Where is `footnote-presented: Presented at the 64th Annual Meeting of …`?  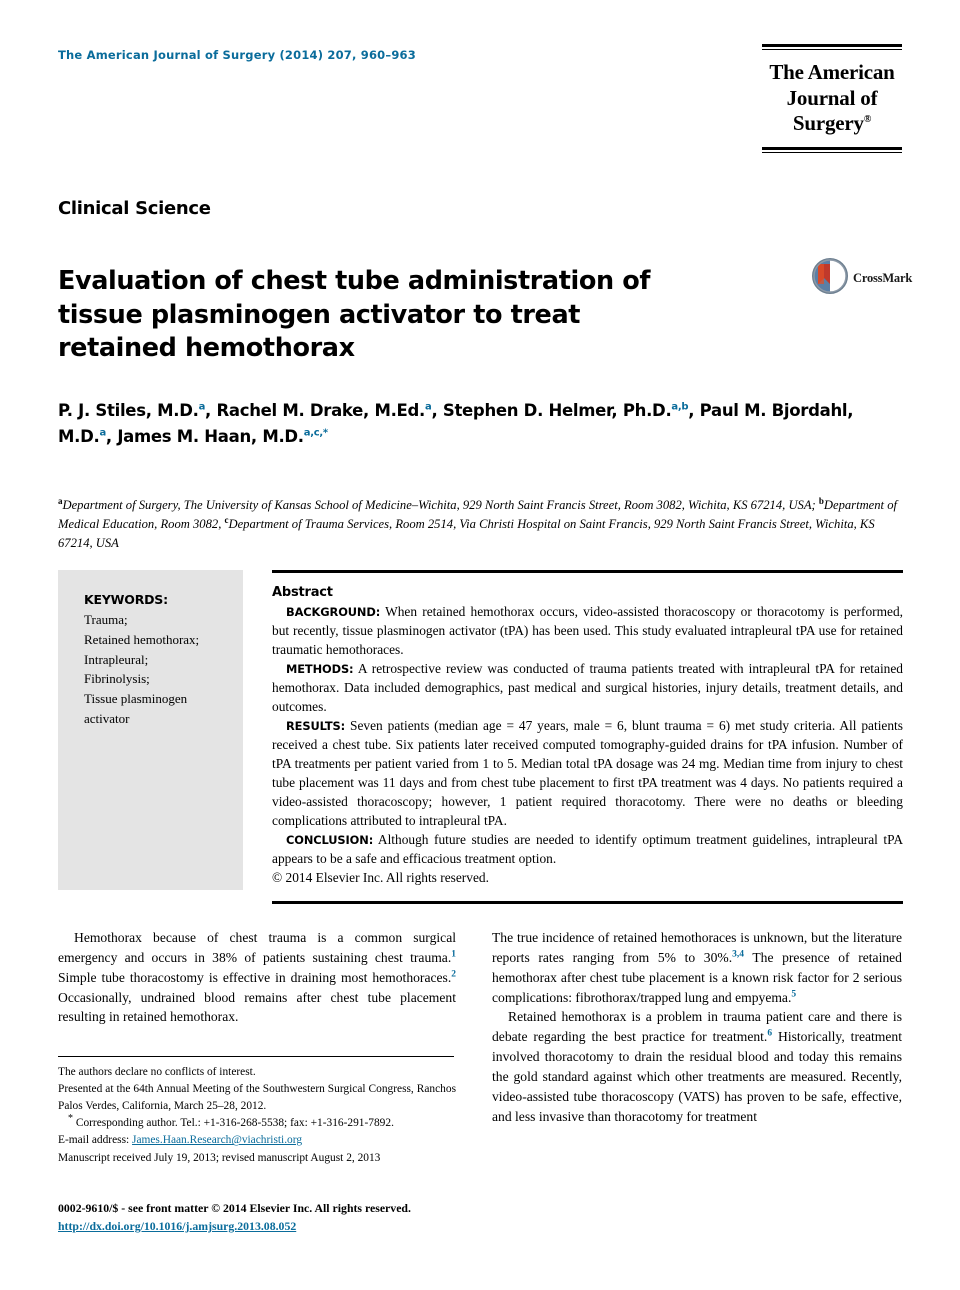
footnote-presented: Presented at the 64th Annual Meeting of … is located at coordinates (257, 1098).